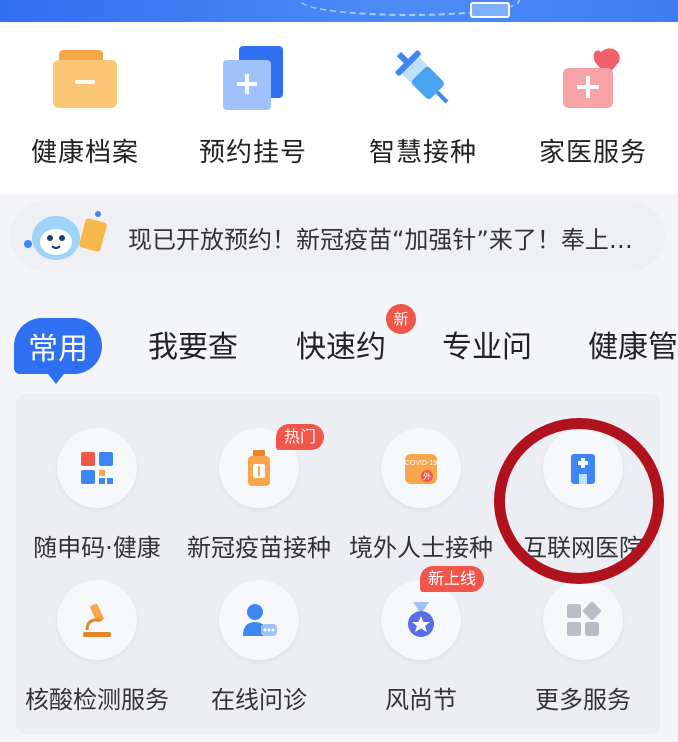 The image size is (678, 742). What do you see at coordinates (252, 153) in the screenshot?
I see `quick-action-label: 预约挂号` at bounding box center [252, 153].